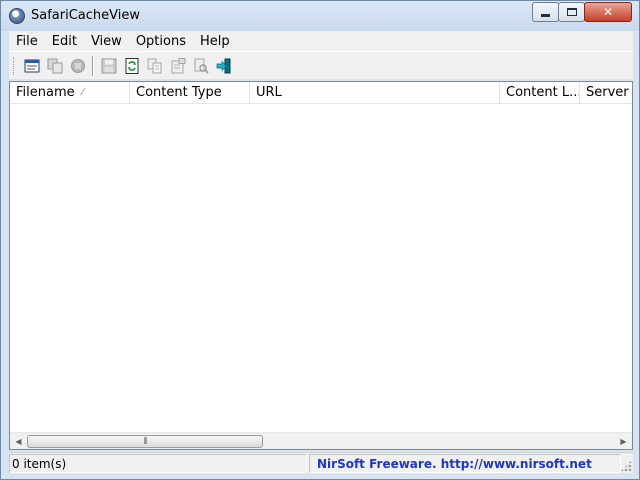 The width and height of the screenshot is (640, 480). Describe the element at coordinates (375, 93) in the screenshot. I see `column-url: URL` at that location.